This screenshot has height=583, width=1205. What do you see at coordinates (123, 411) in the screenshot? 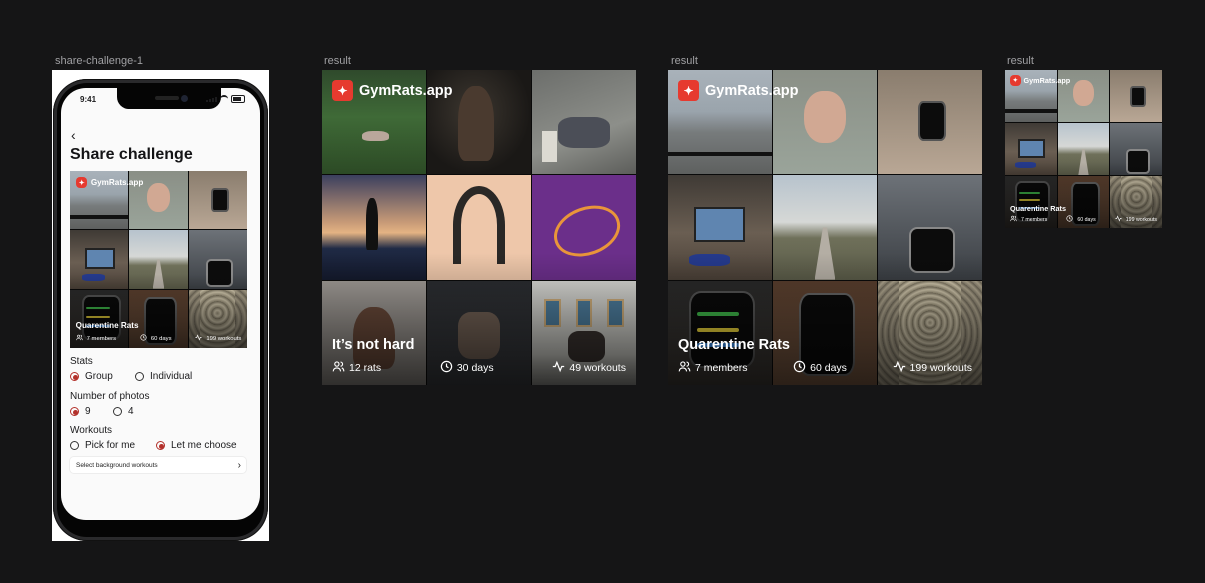
I see `radio-photos-4: 4` at bounding box center [123, 411].